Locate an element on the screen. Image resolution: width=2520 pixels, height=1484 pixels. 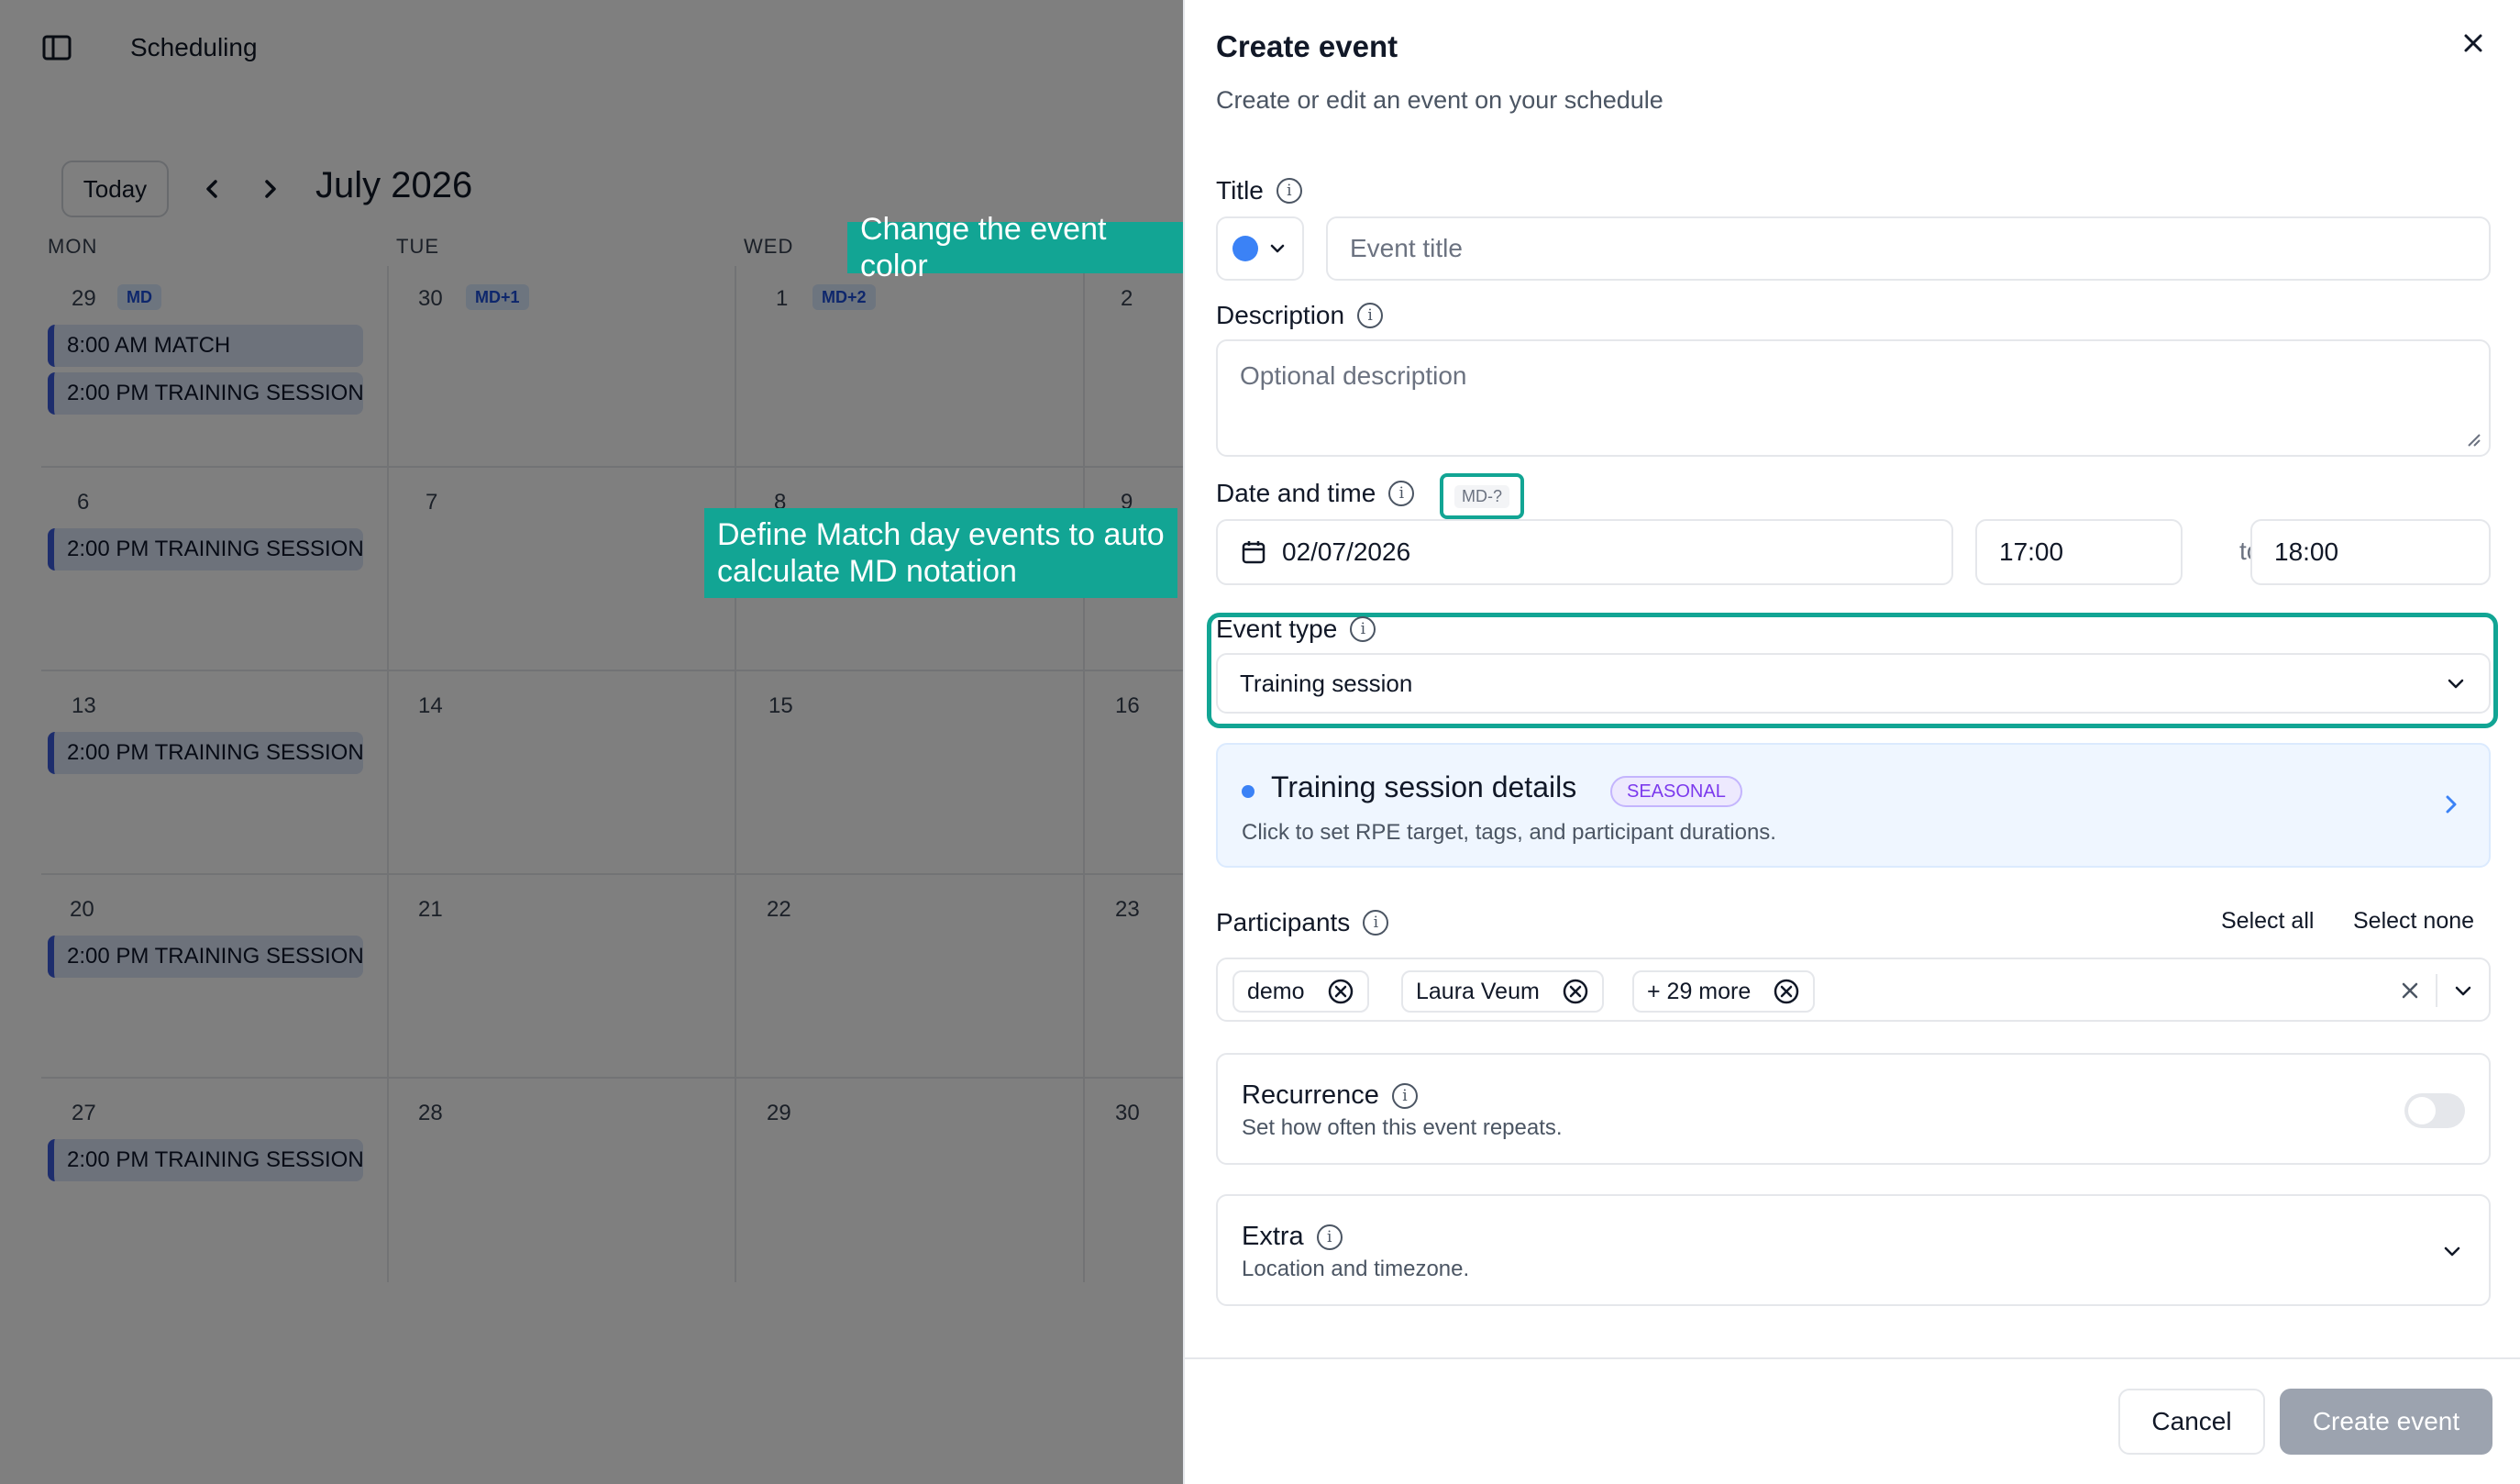
extra-subtitle: Location and timezone. is located at coordinates (1356, 1269).